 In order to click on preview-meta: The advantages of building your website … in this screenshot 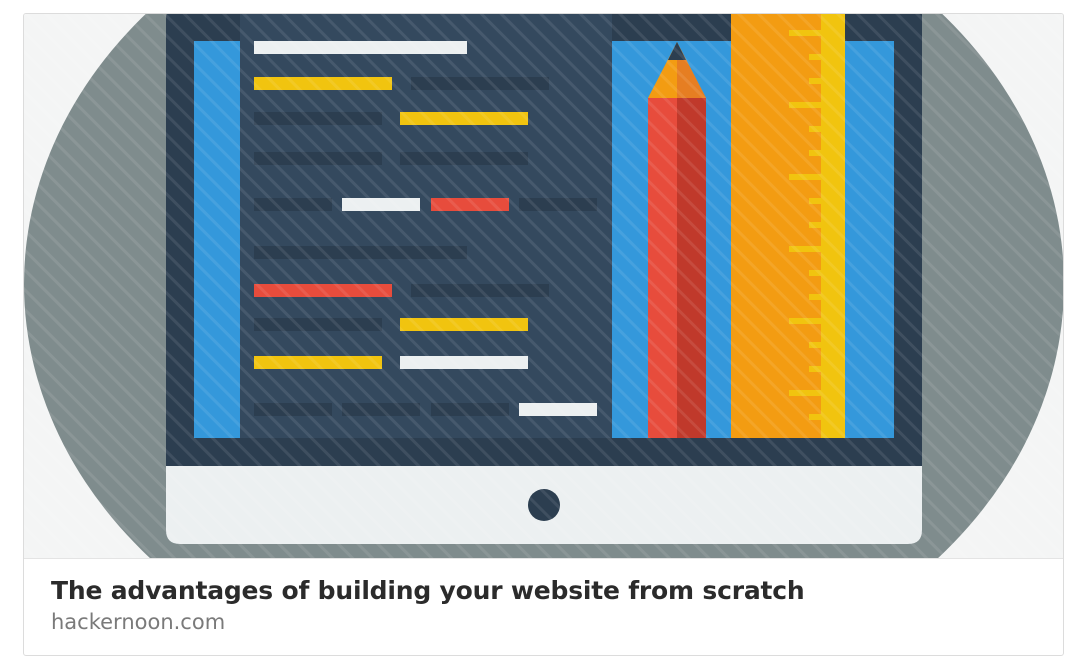, I will do `click(547, 604)`.